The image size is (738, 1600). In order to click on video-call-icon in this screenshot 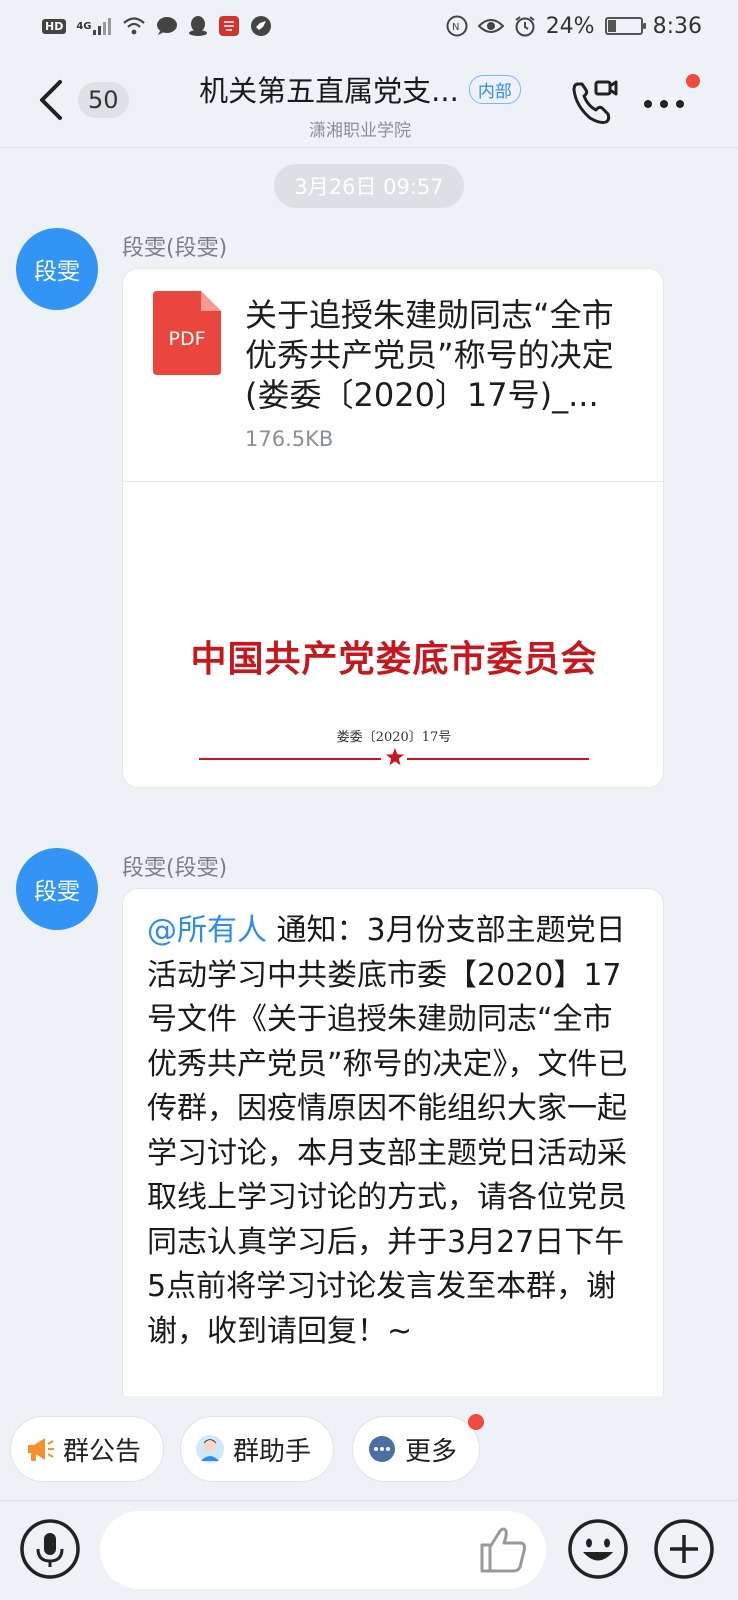, I will do `click(595, 102)`.